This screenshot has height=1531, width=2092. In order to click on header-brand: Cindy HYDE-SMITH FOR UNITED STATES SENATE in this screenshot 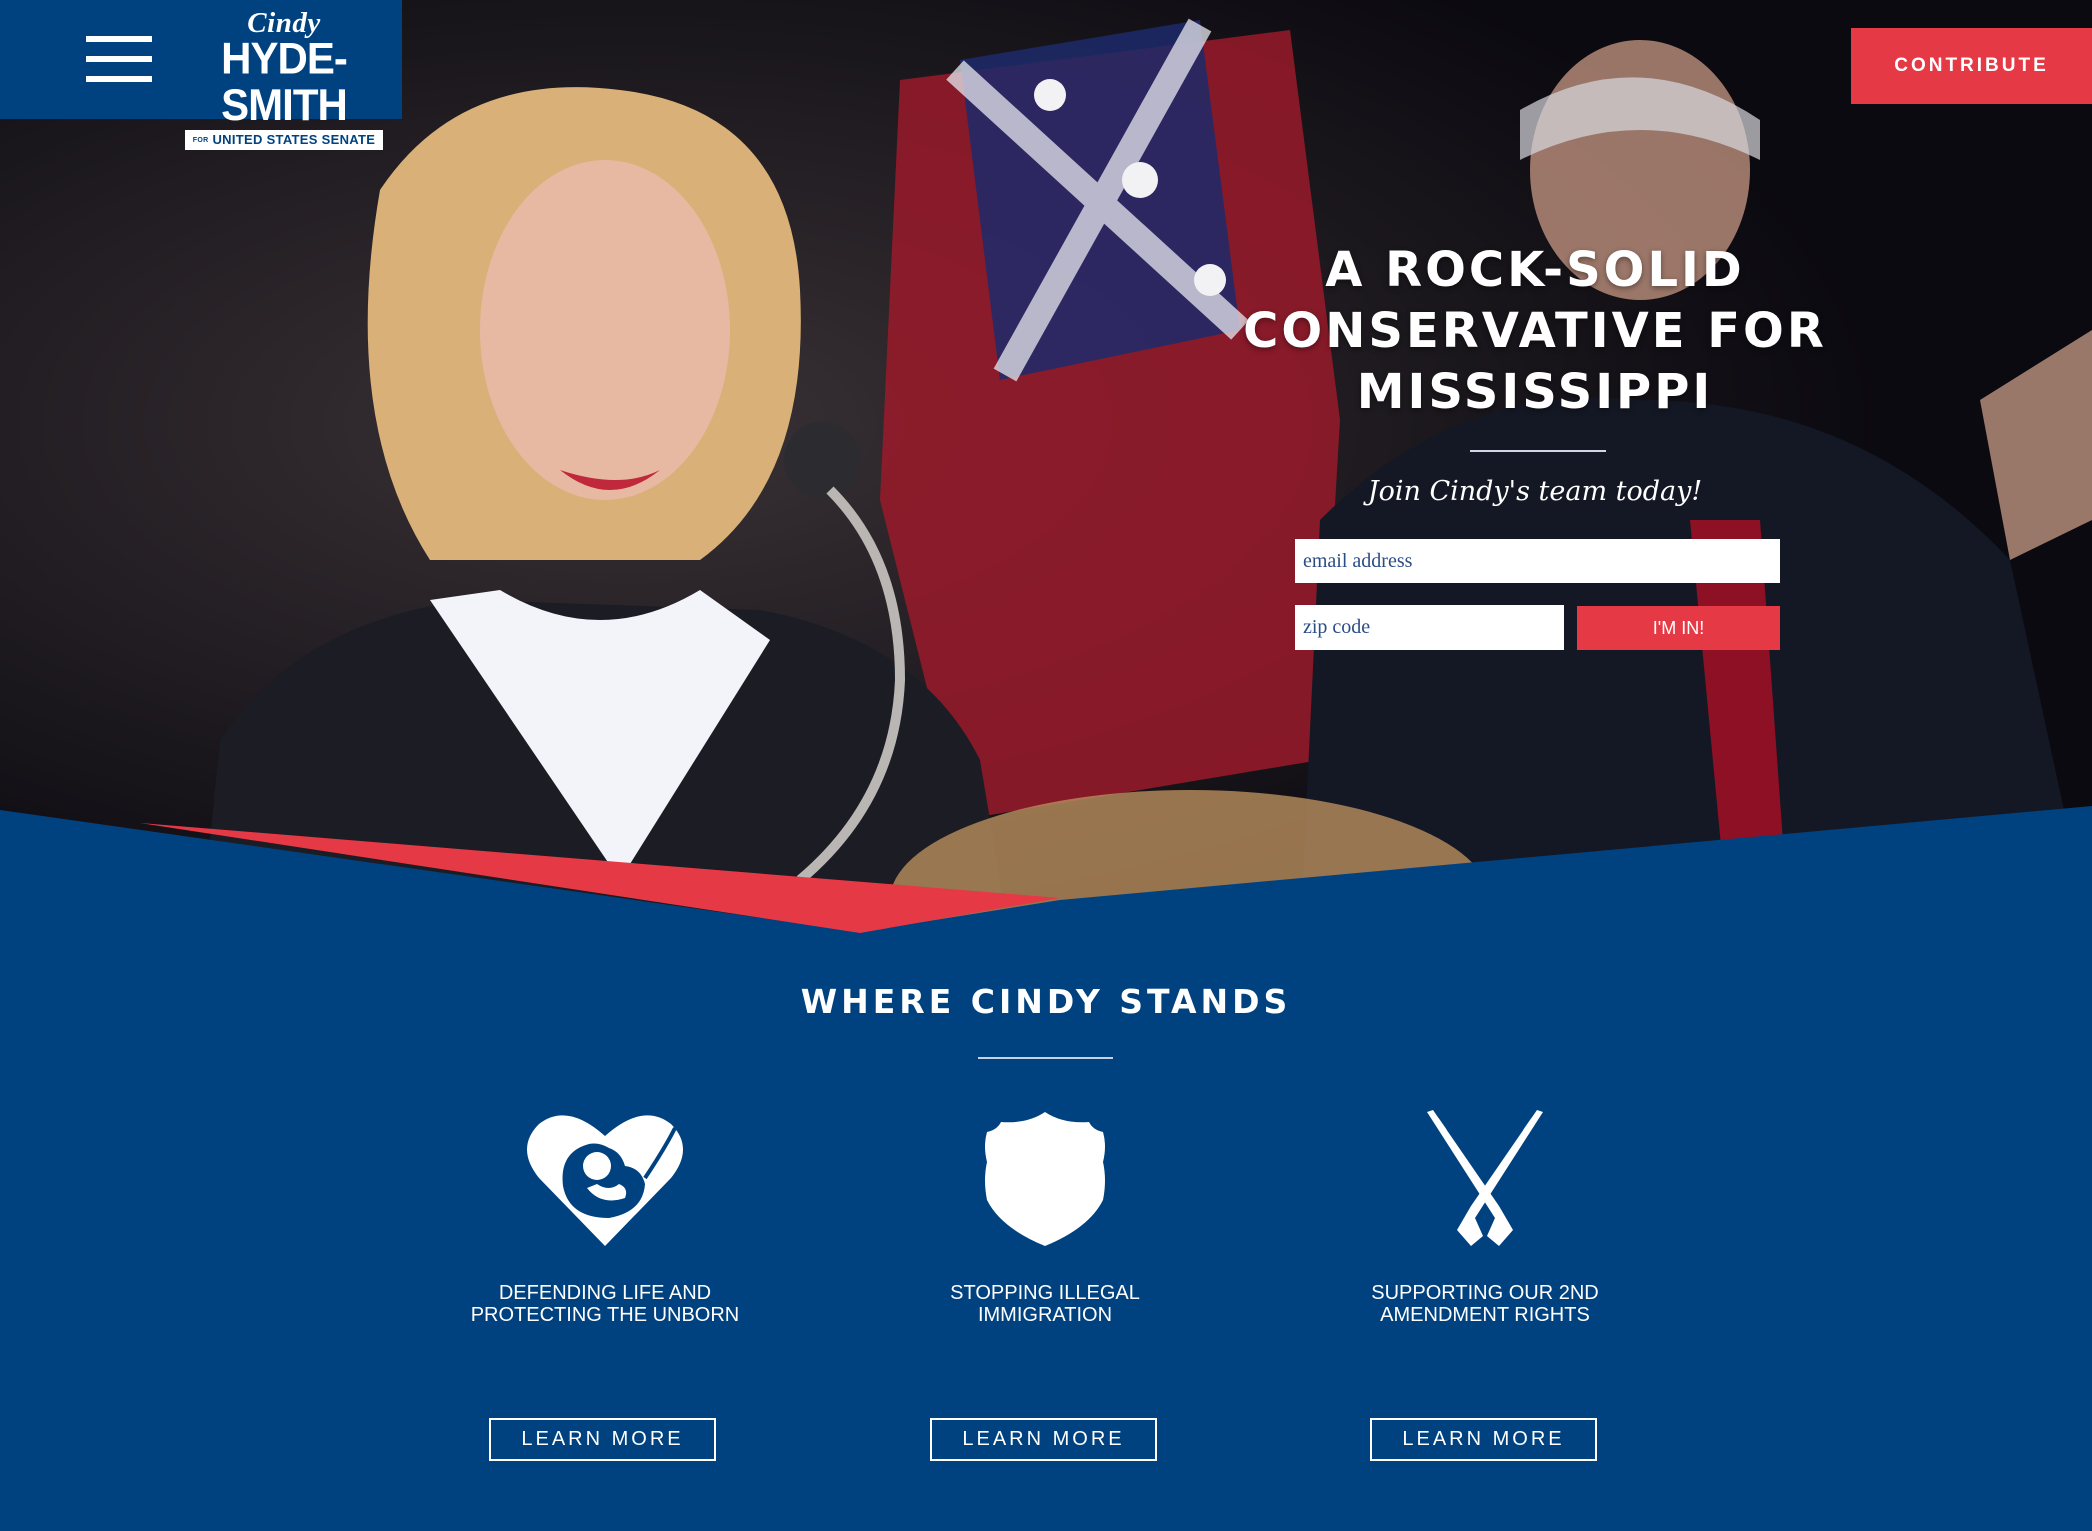, I will do `click(201, 75)`.